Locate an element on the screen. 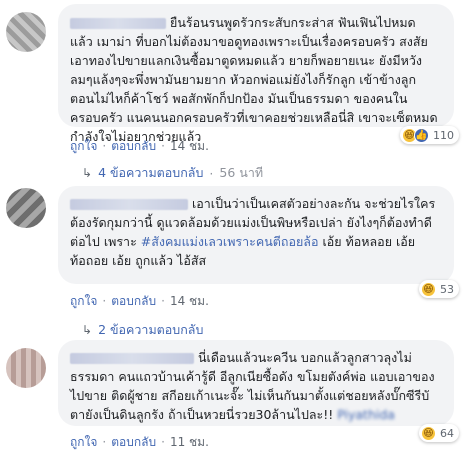 The height and width of the screenshot is (456, 473). comment-time: 11 ชม. is located at coordinates (189, 442).